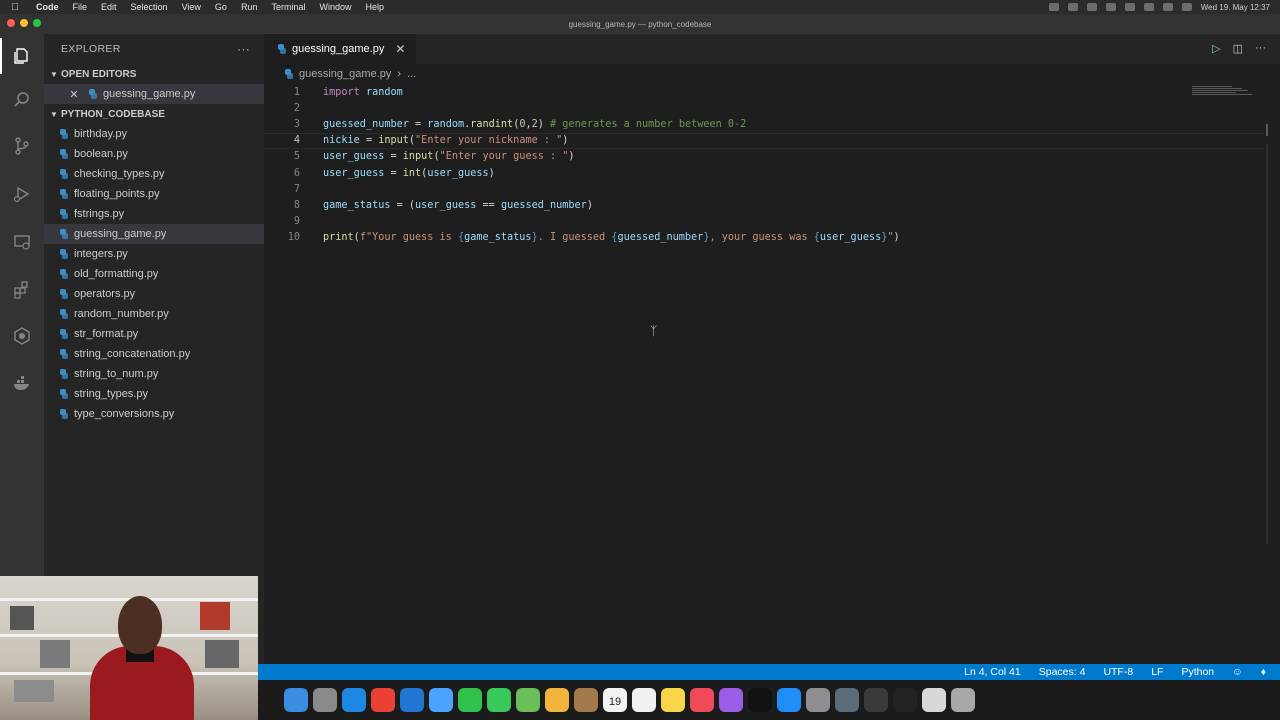 The height and width of the screenshot is (720, 1280). What do you see at coordinates (557, 700) in the screenshot?
I see `photos-icon` at bounding box center [557, 700].